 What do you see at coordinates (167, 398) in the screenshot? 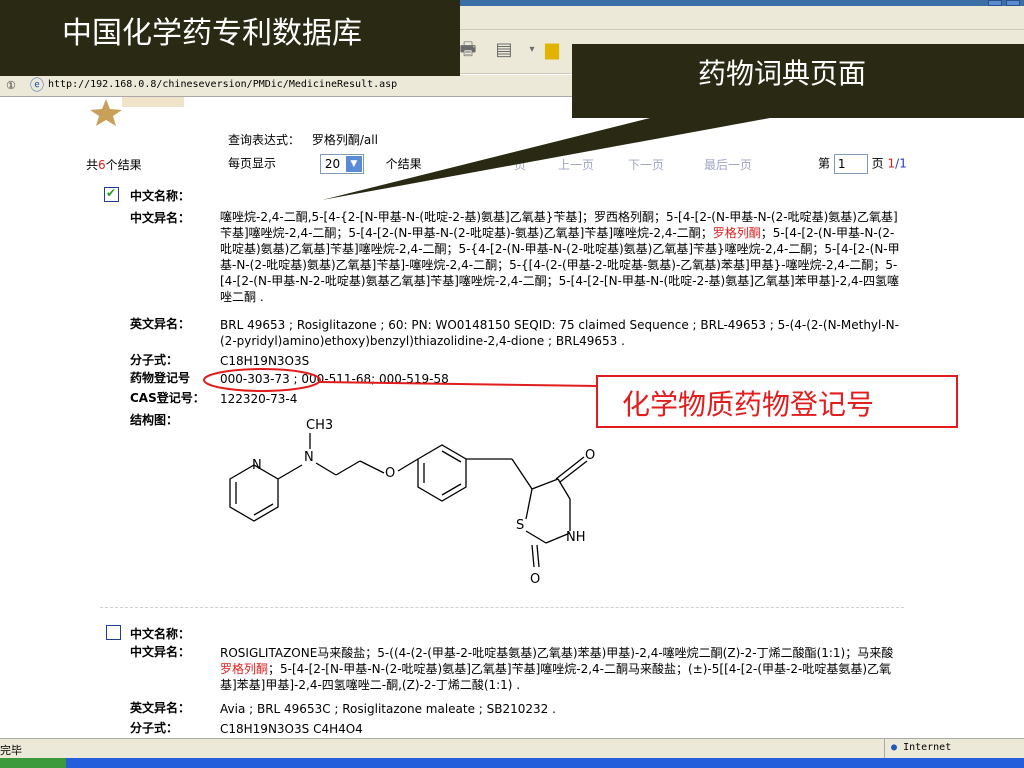
I see `cas-label: CAS登记号：` at bounding box center [167, 398].